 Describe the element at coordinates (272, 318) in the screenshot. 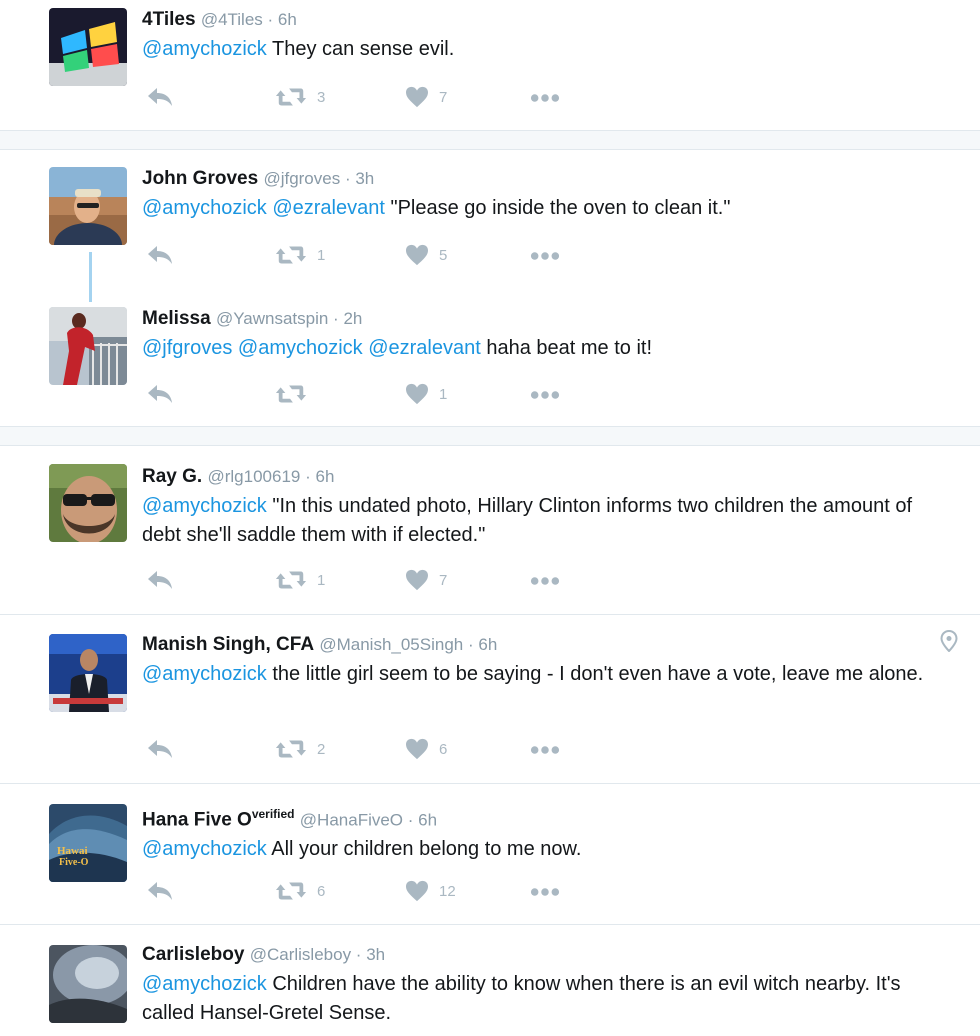

I see `author-handle: @Yawnsatspin` at that location.